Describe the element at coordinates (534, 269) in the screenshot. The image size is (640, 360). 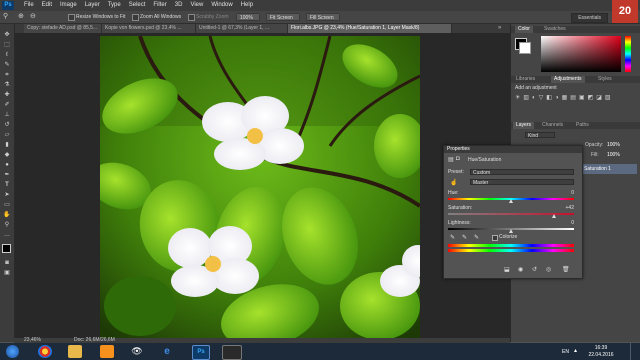
I see `reset-icon: ↺` at that location.